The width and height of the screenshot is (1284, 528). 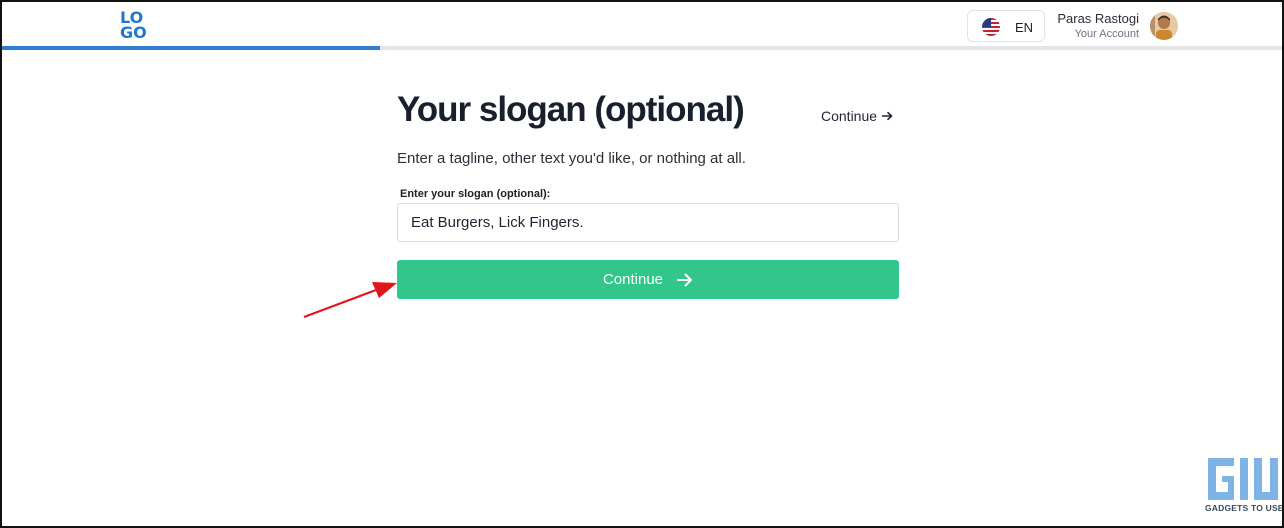 I want to click on user-name: Paras Rastogi, so click(x=1098, y=18).